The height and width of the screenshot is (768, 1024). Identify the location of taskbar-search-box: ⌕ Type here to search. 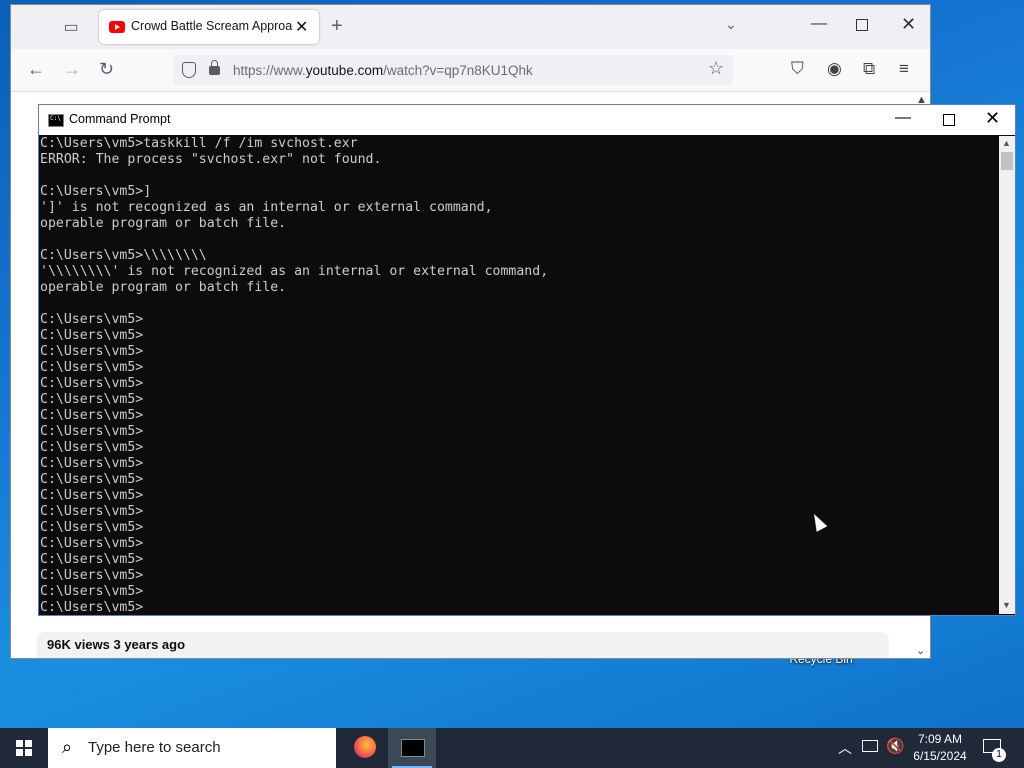
(192, 748).